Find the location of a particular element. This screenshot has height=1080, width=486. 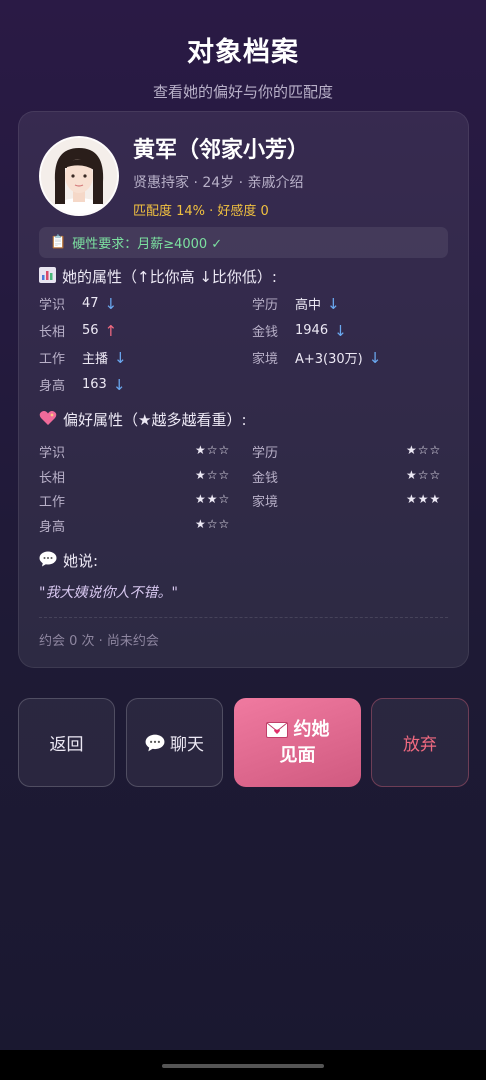

preference-key: 学识 is located at coordinates (52, 453).